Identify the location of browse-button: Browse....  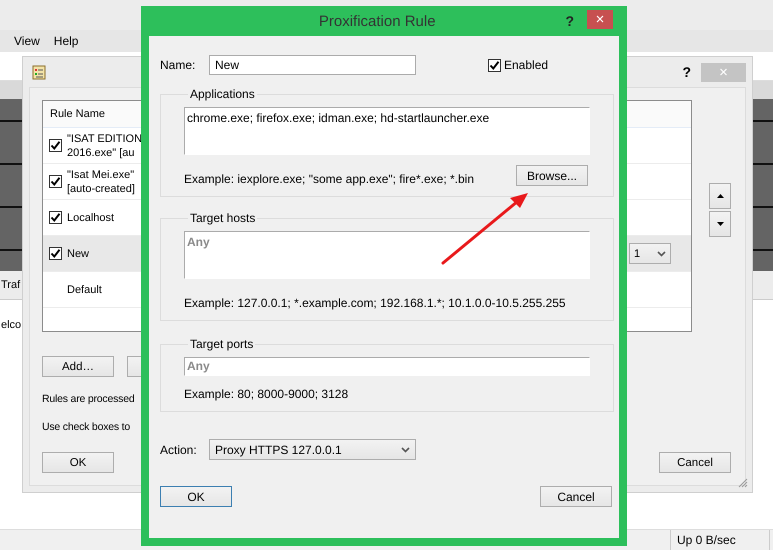
(552, 175).